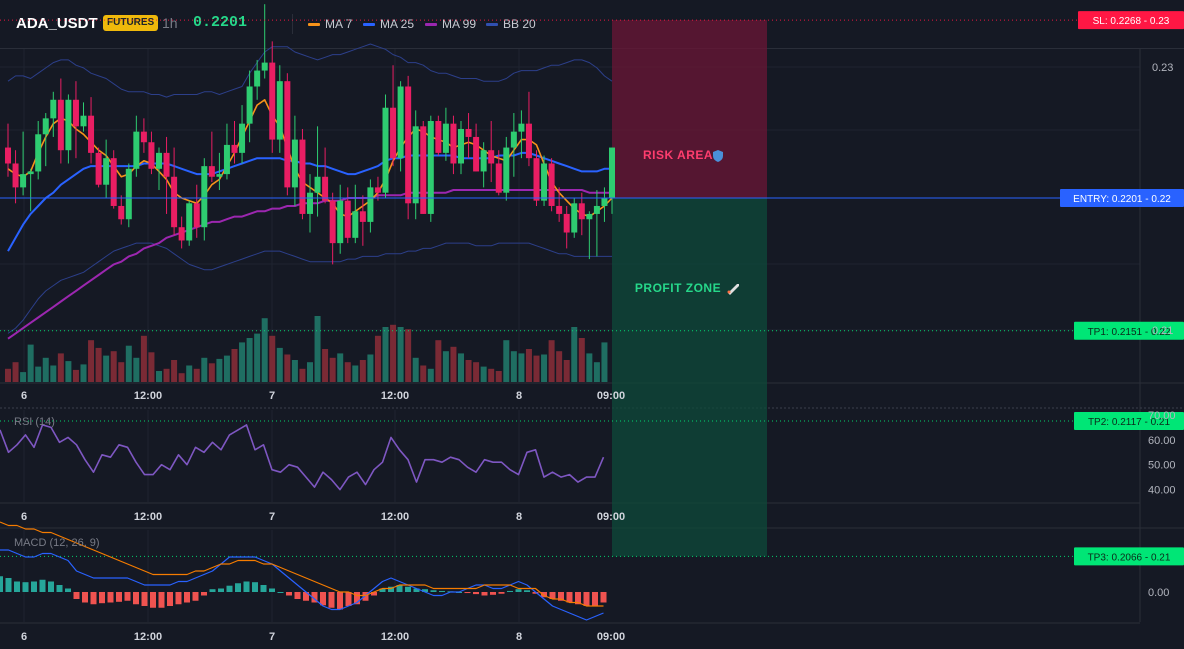 The height and width of the screenshot is (649, 1184). Describe the element at coordinates (611, 517) in the screenshot. I see `rsi-time-tick: 09:00` at that location.